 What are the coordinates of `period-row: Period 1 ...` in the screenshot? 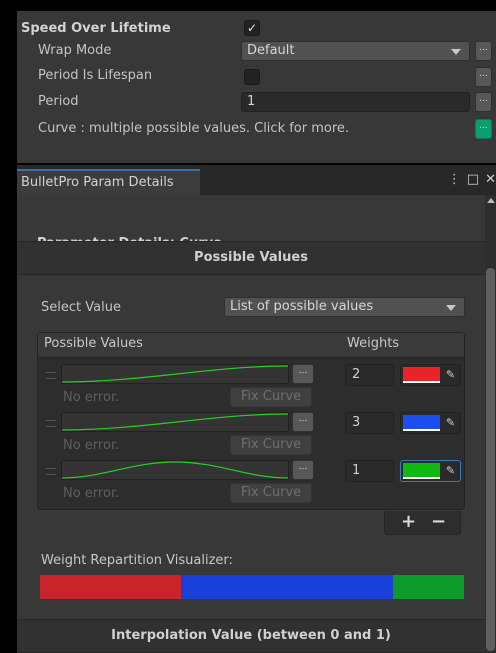 It's located at (256, 102).